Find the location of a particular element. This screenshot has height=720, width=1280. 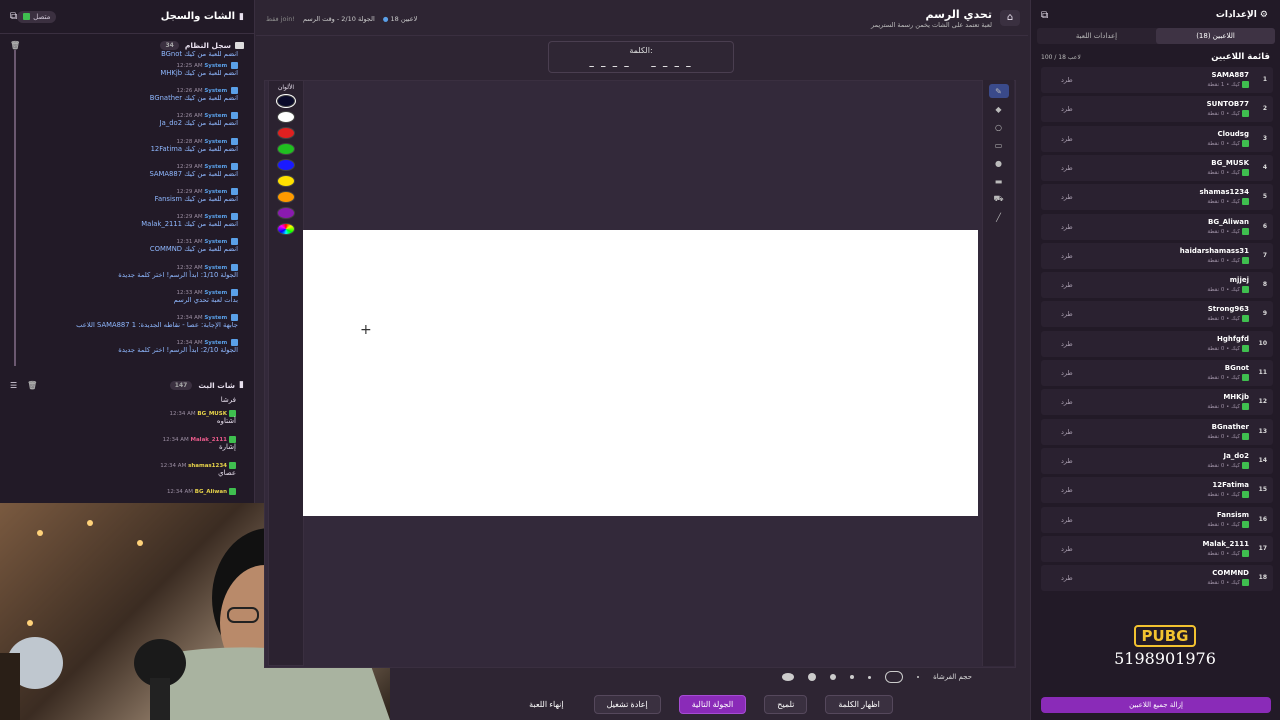

sidebar-toggle-icon: ⧉ is located at coordinates (13, 16).